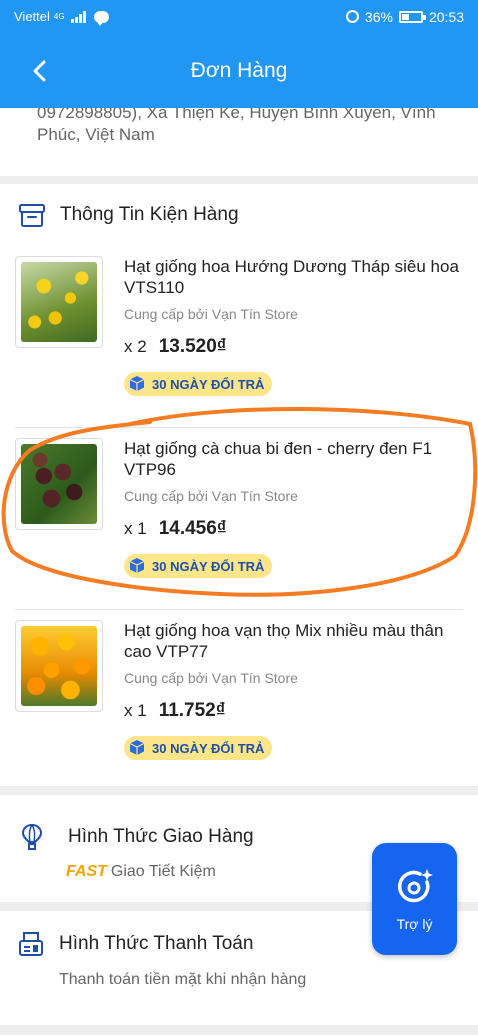 The image size is (478, 1035). Describe the element at coordinates (31, 944) in the screenshot. I see `payment-terminal-icon` at that location.